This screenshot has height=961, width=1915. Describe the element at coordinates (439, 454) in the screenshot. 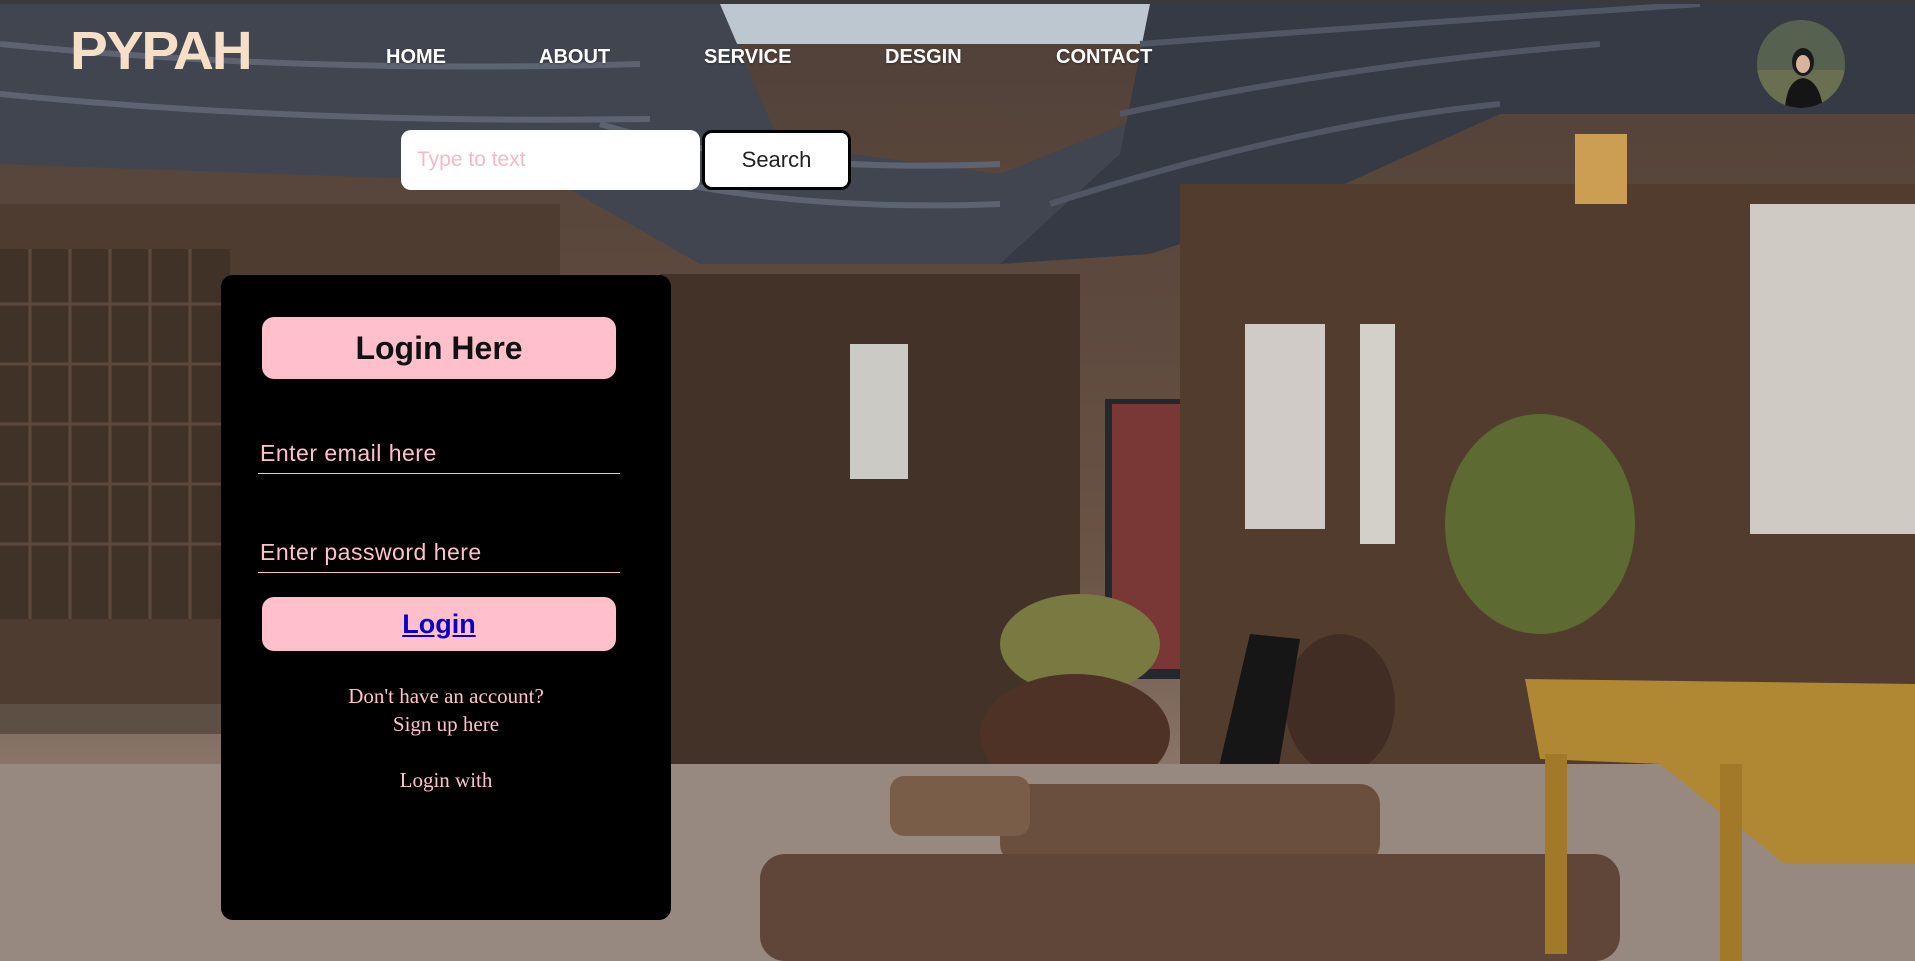

I see `email-field` at that location.